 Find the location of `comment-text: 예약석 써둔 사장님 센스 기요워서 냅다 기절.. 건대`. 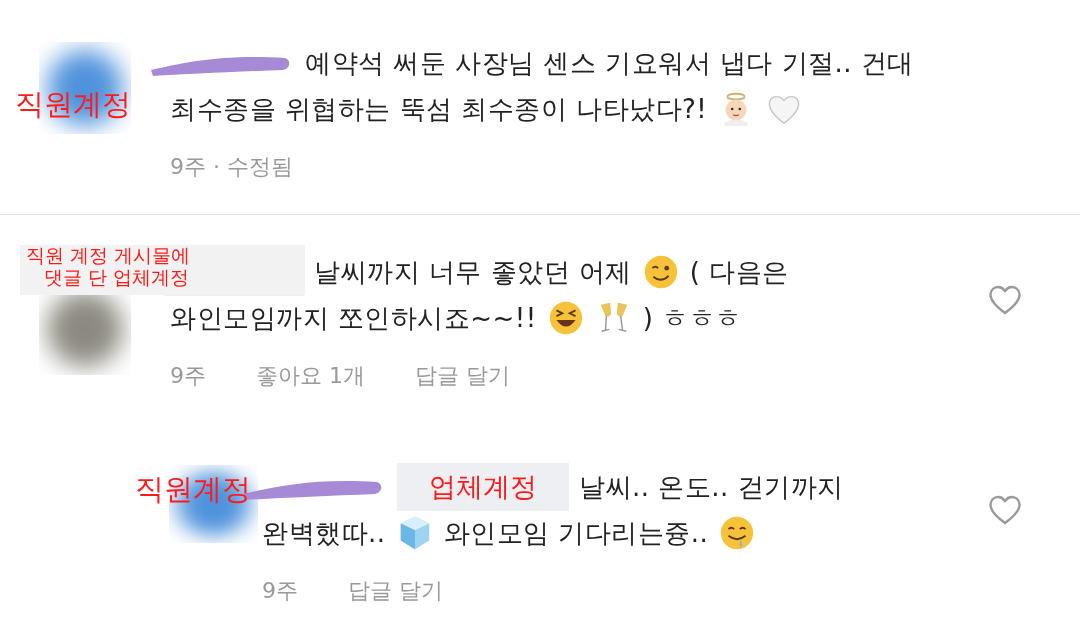

comment-text: 예약석 써둔 사장님 센스 기요워서 냅다 기절.. 건대 is located at coordinates (609, 63).